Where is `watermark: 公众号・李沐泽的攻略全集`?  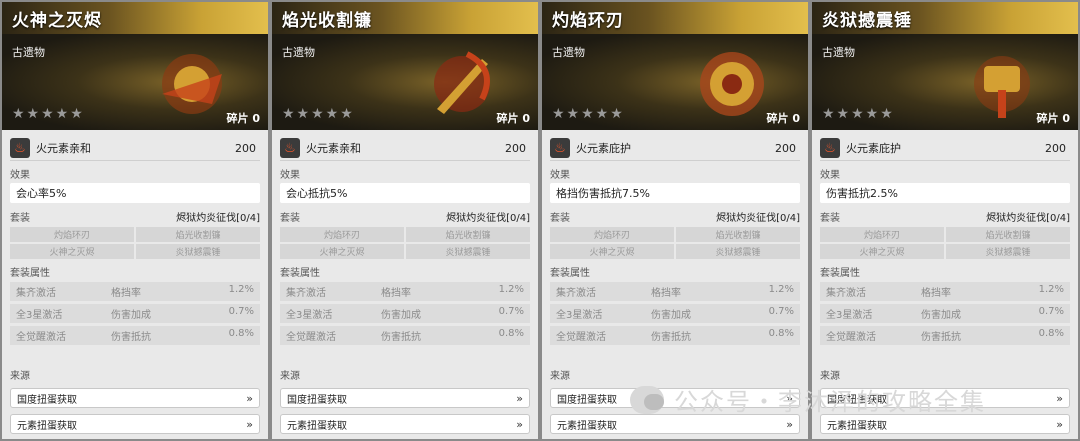
watermark: 公众号・李沐泽的攻略全集 is located at coordinates (808, 399).